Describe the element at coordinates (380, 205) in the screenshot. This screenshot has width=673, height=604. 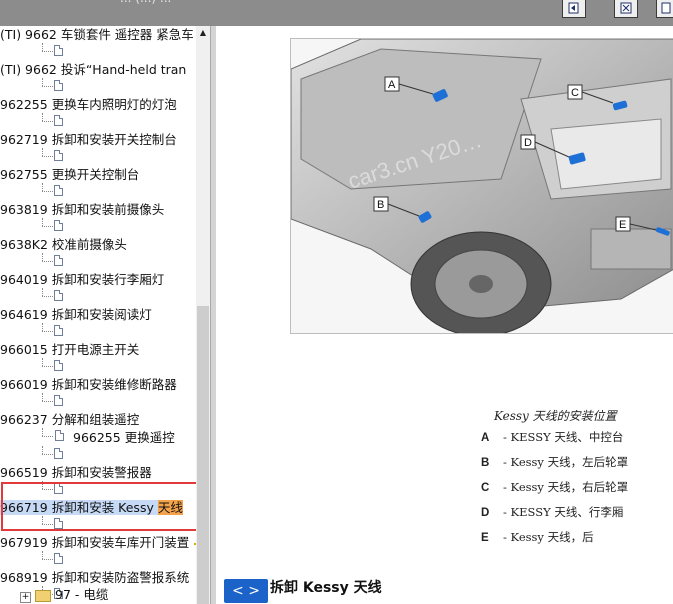
I see `callout-B: B` at that location.